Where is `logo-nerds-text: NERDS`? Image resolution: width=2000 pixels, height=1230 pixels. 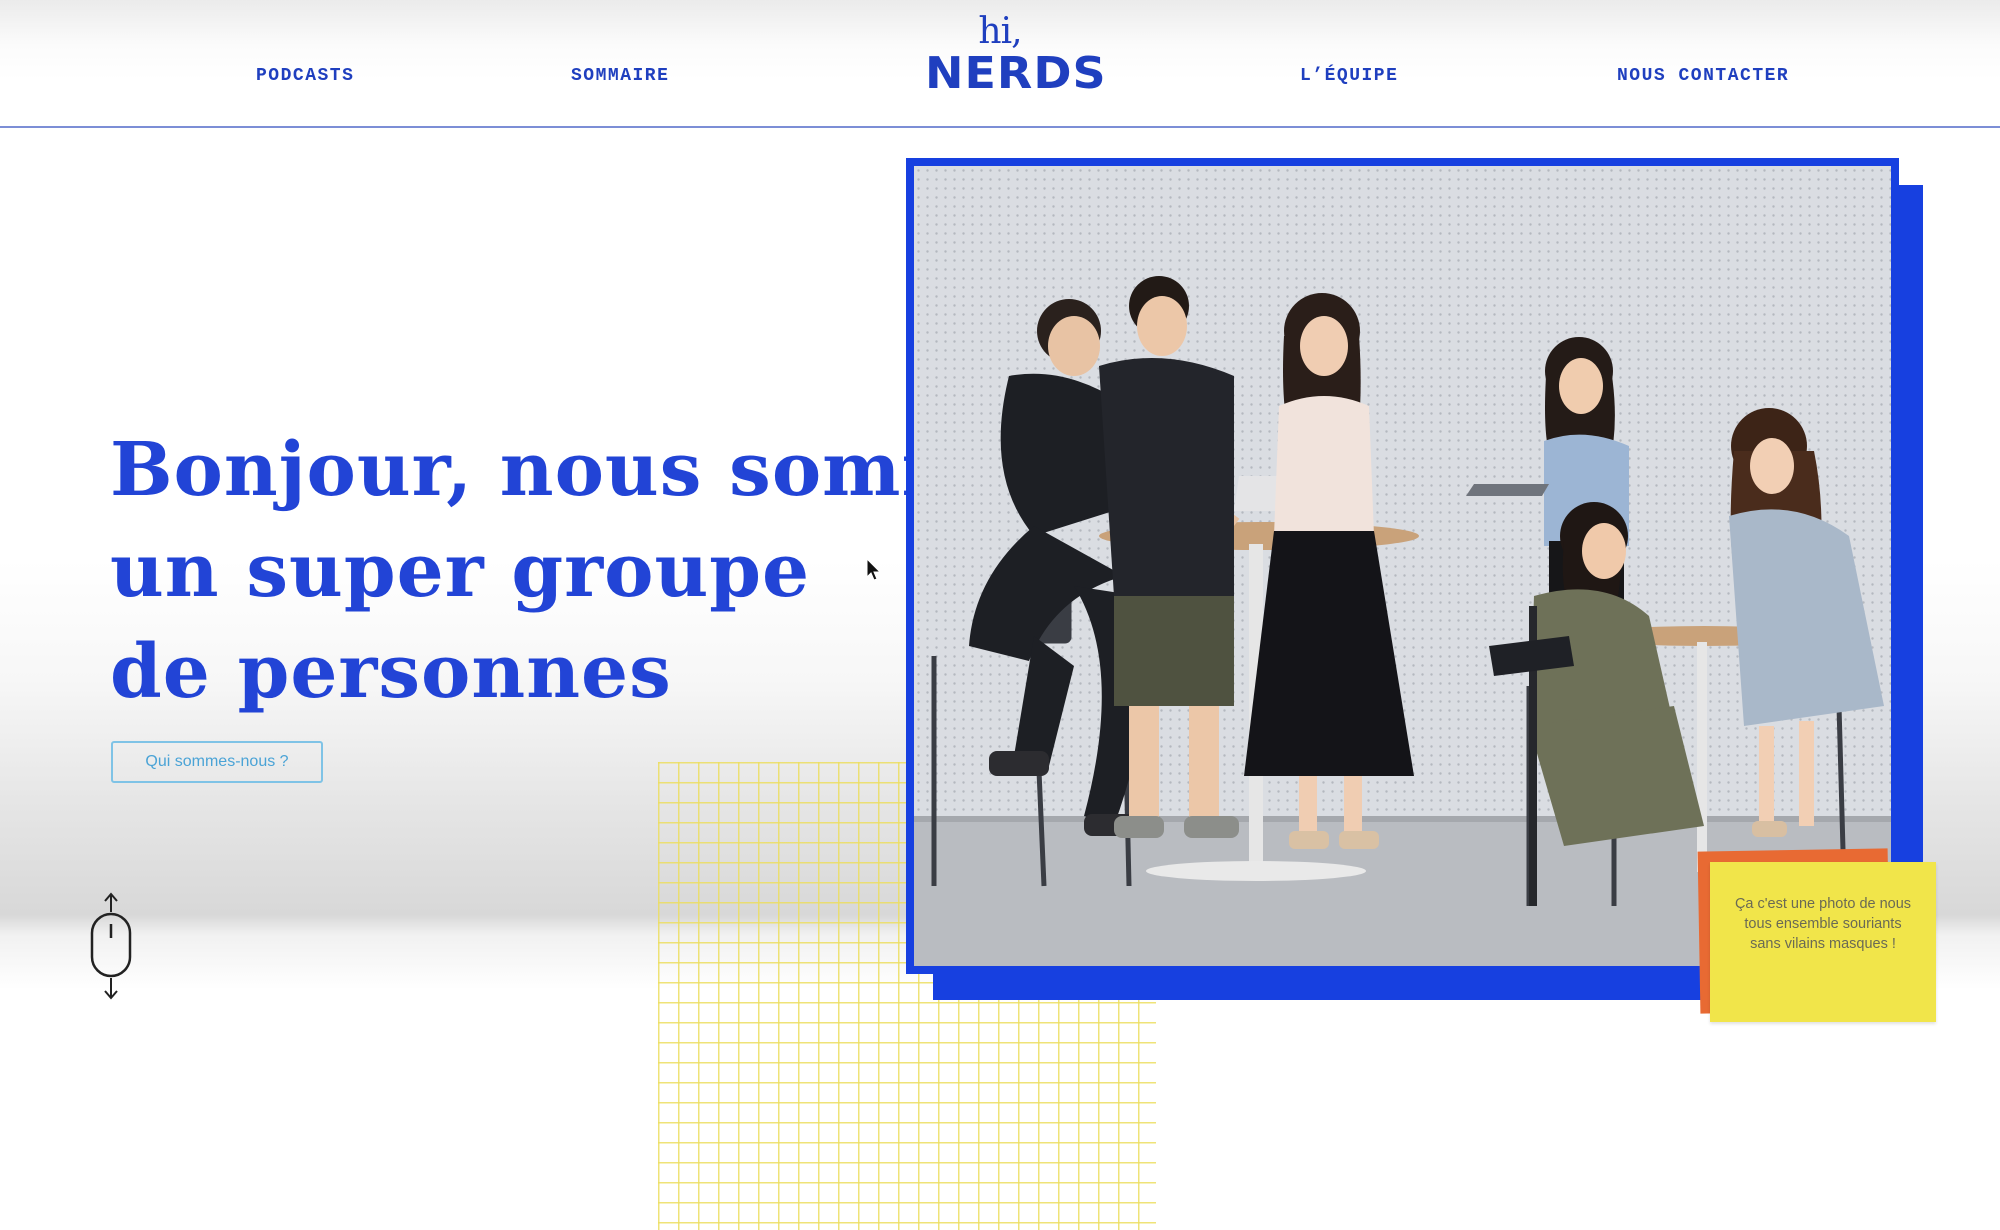
logo-nerds-text: NERDS is located at coordinates (1016, 73).